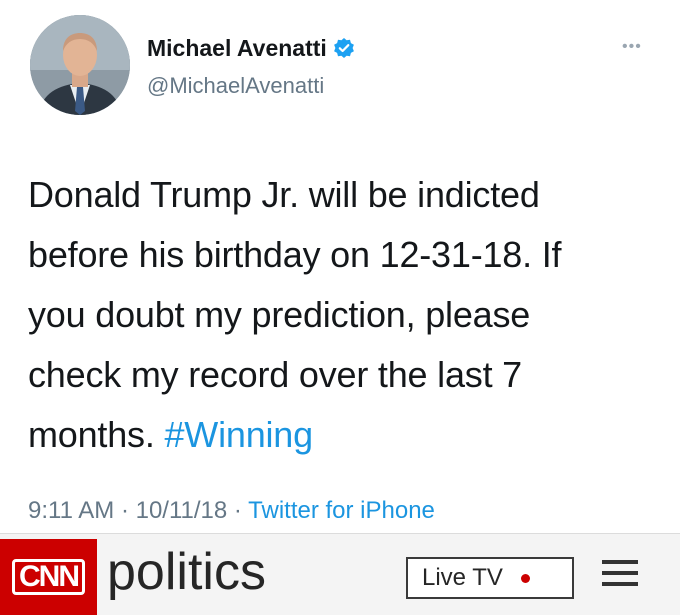  I want to click on display-name-text: Michael Avenatti, so click(237, 48).